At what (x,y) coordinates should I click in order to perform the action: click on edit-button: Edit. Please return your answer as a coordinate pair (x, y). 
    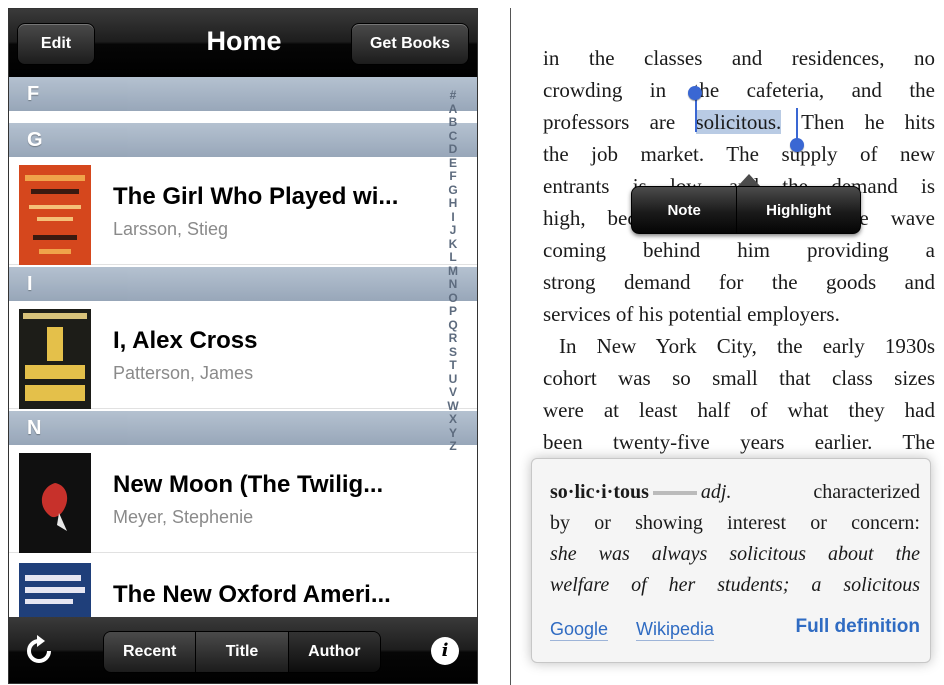
    Looking at the image, I should click on (56, 44).